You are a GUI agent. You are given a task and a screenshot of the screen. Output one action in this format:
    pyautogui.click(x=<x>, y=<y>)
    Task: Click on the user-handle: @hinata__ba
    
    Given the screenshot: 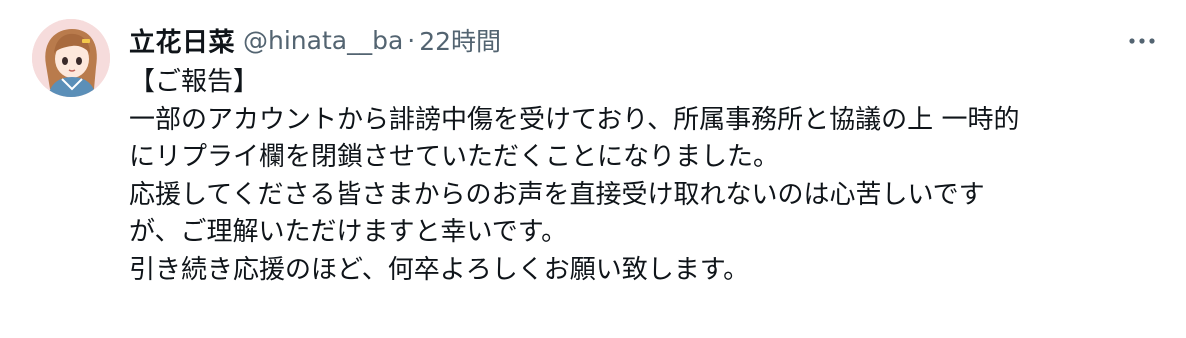 What is the action you would take?
    pyautogui.click(x=323, y=40)
    